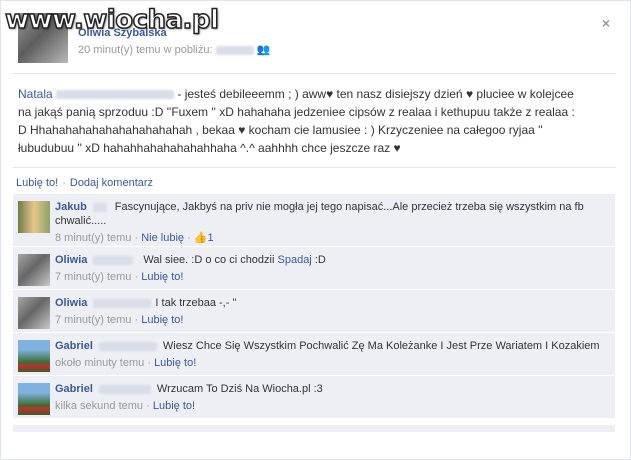 This screenshot has width=631, height=460. I want to click on post-meta: 20 minut(y) temu w pobliżu: 👥, so click(174, 49).